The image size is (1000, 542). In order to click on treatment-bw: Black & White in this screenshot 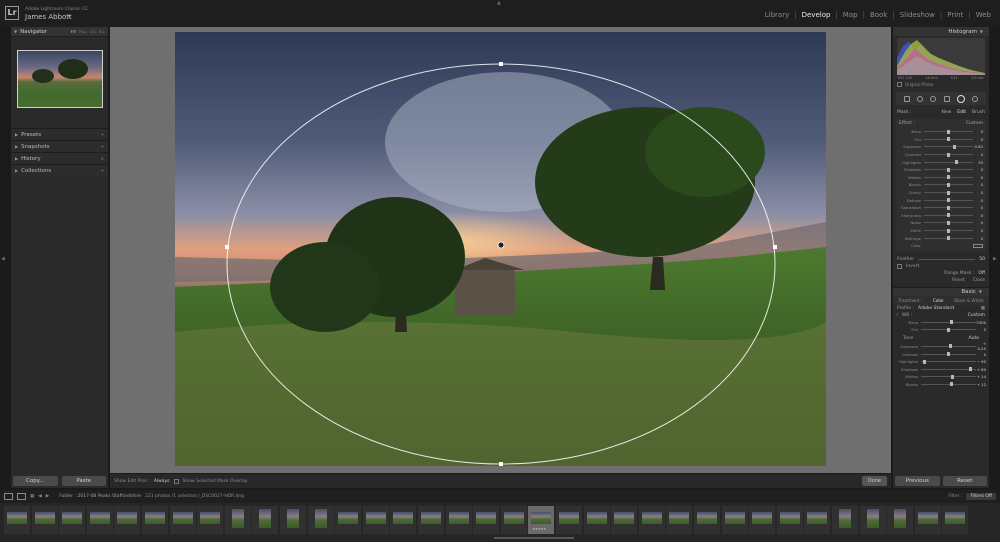, I will do `click(968, 300)`.